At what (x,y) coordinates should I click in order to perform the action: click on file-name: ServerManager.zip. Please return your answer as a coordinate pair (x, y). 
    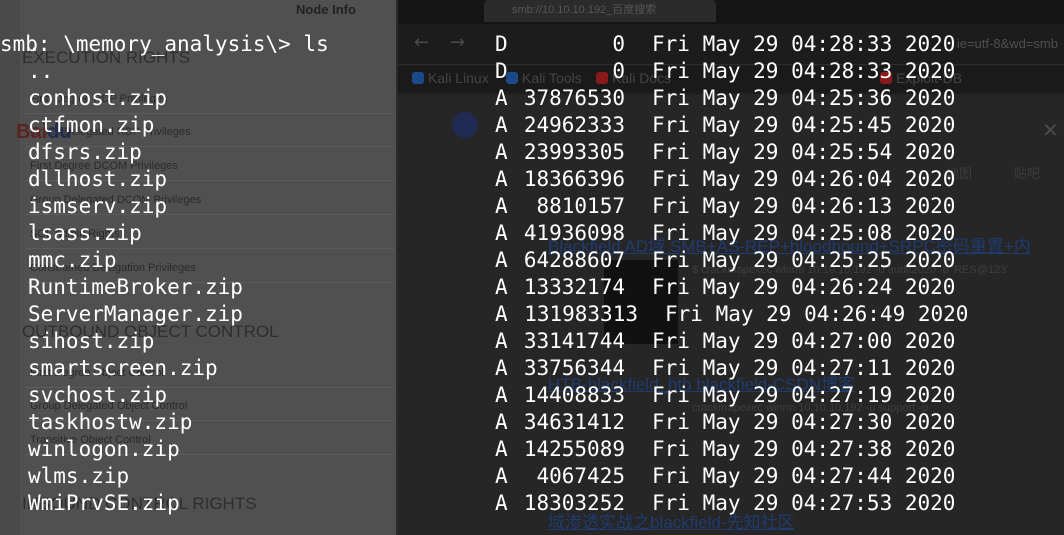
    Looking at the image, I should click on (135, 314).